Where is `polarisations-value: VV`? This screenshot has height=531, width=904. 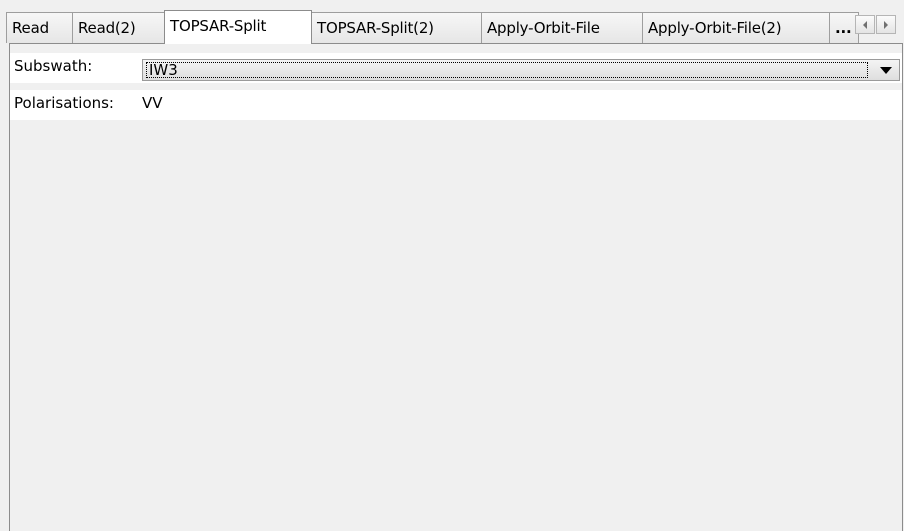
polarisations-value: VV is located at coordinates (152, 103).